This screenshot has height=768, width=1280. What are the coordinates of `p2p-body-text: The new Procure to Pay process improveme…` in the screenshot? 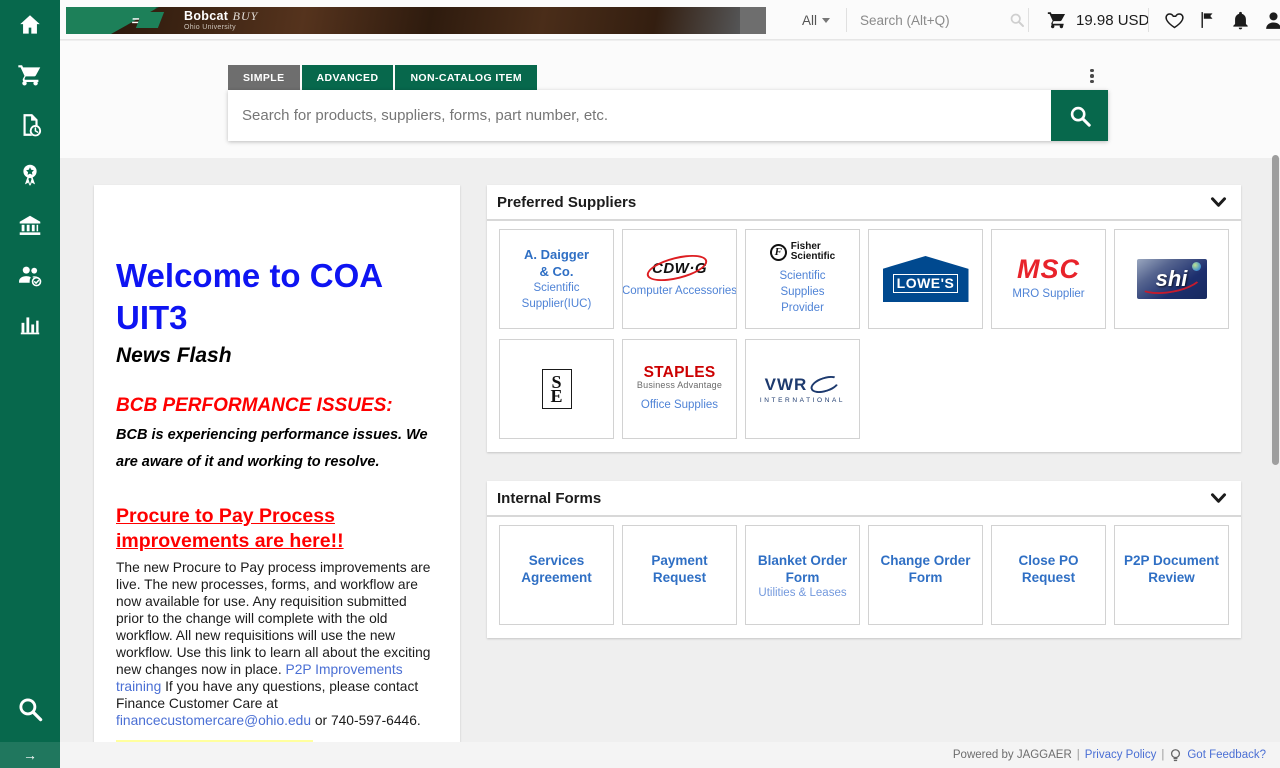 It's located at (273, 644).